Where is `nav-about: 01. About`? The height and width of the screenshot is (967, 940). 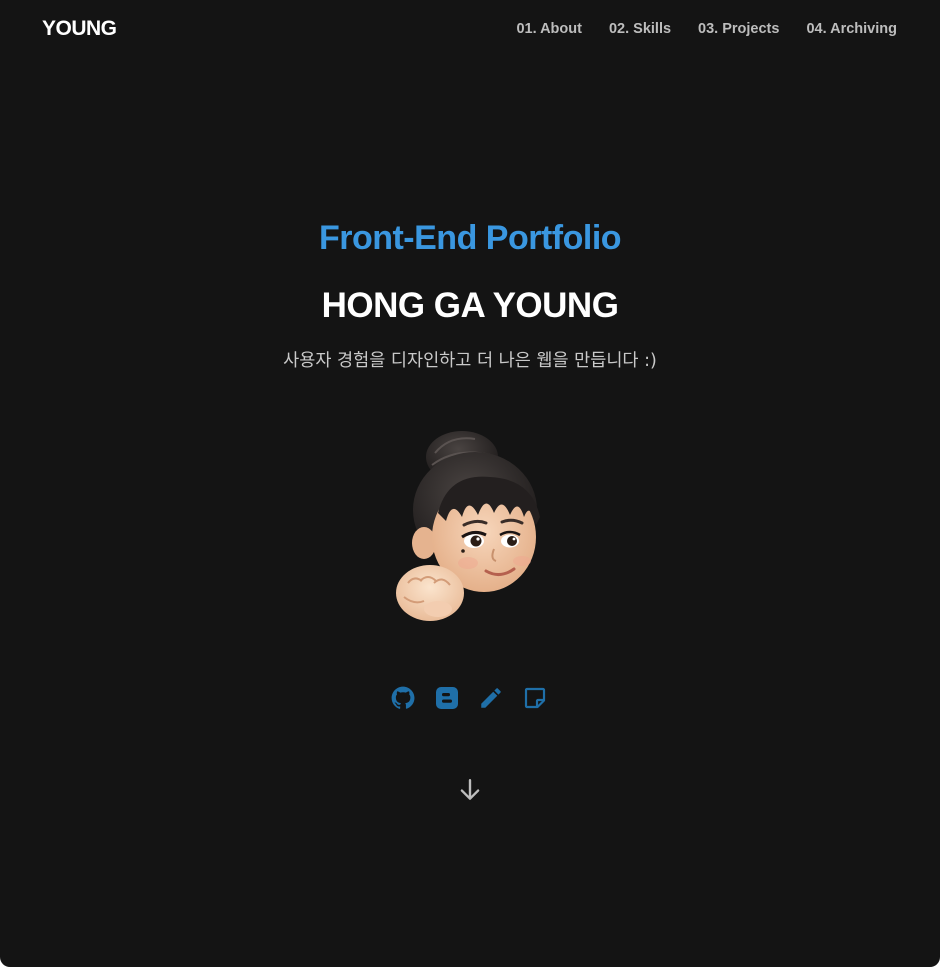 nav-about: 01. About is located at coordinates (549, 29).